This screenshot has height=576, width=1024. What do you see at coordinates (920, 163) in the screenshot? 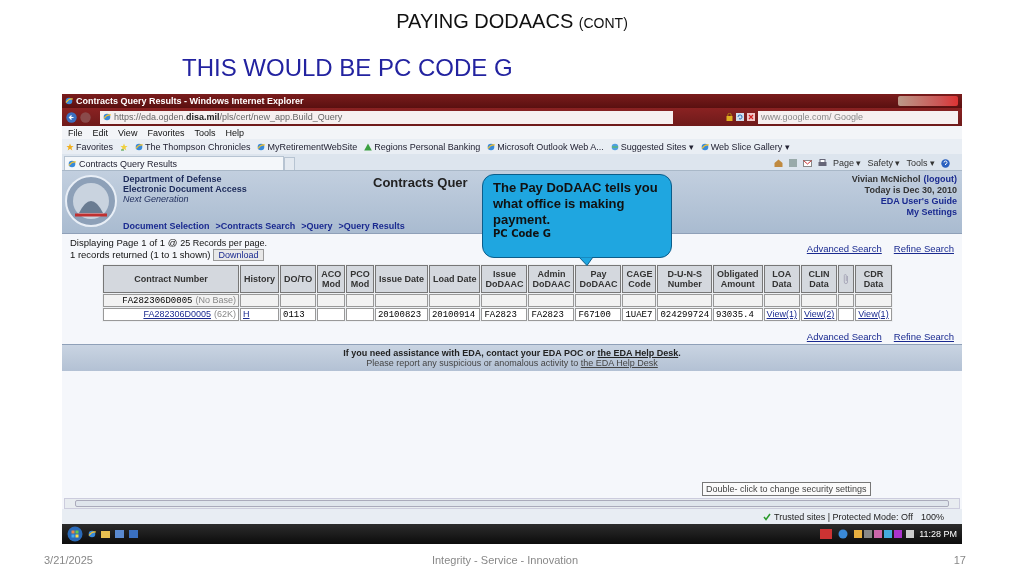
I see `toolbar-menu: Tools ▾` at bounding box center [920, 163].